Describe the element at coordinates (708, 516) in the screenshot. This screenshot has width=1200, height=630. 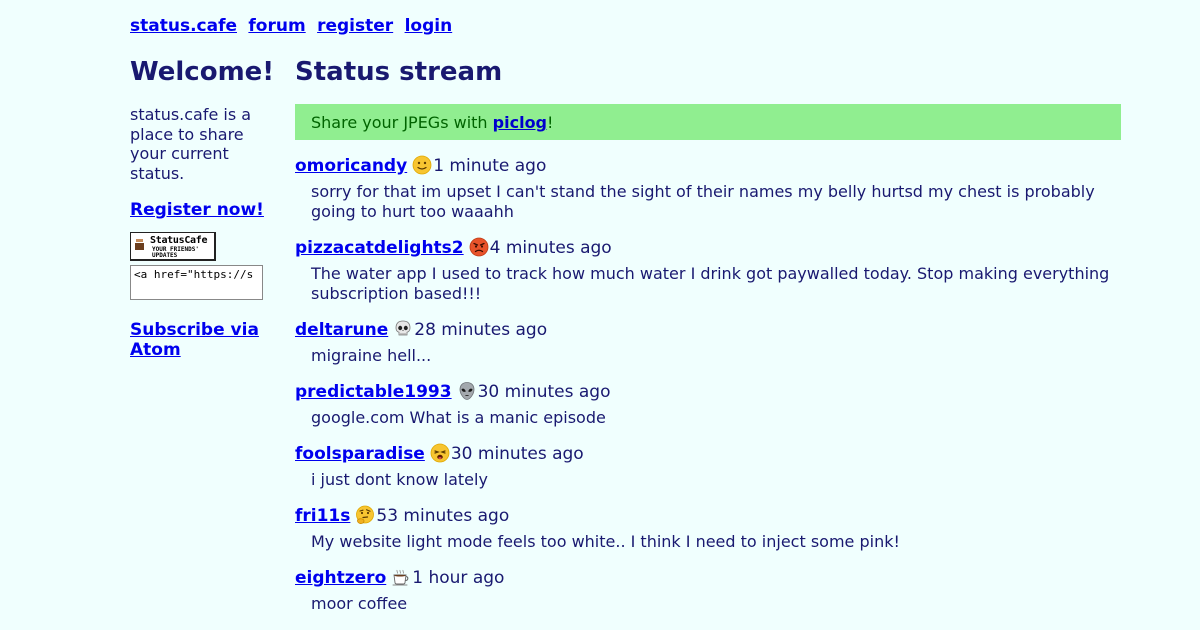
I see `status-header: fri11s 53 minutes ago` at that location.